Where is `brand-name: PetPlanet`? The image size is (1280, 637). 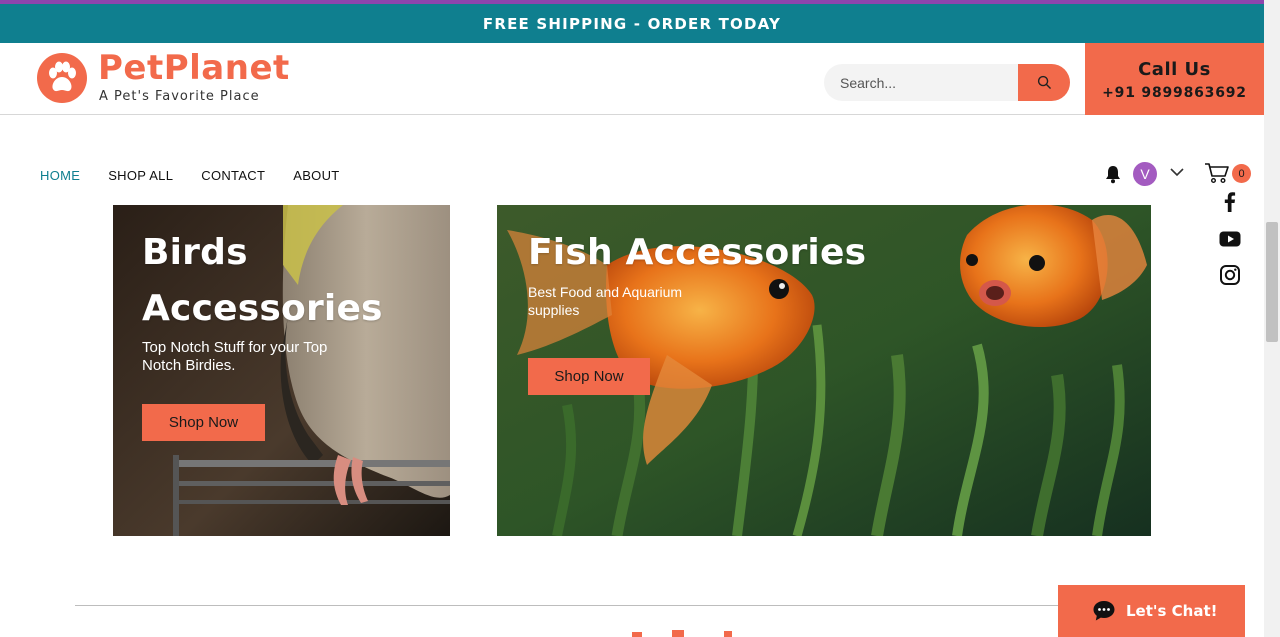 brand-name: PetPlanet is located at coordinates (194, 68).